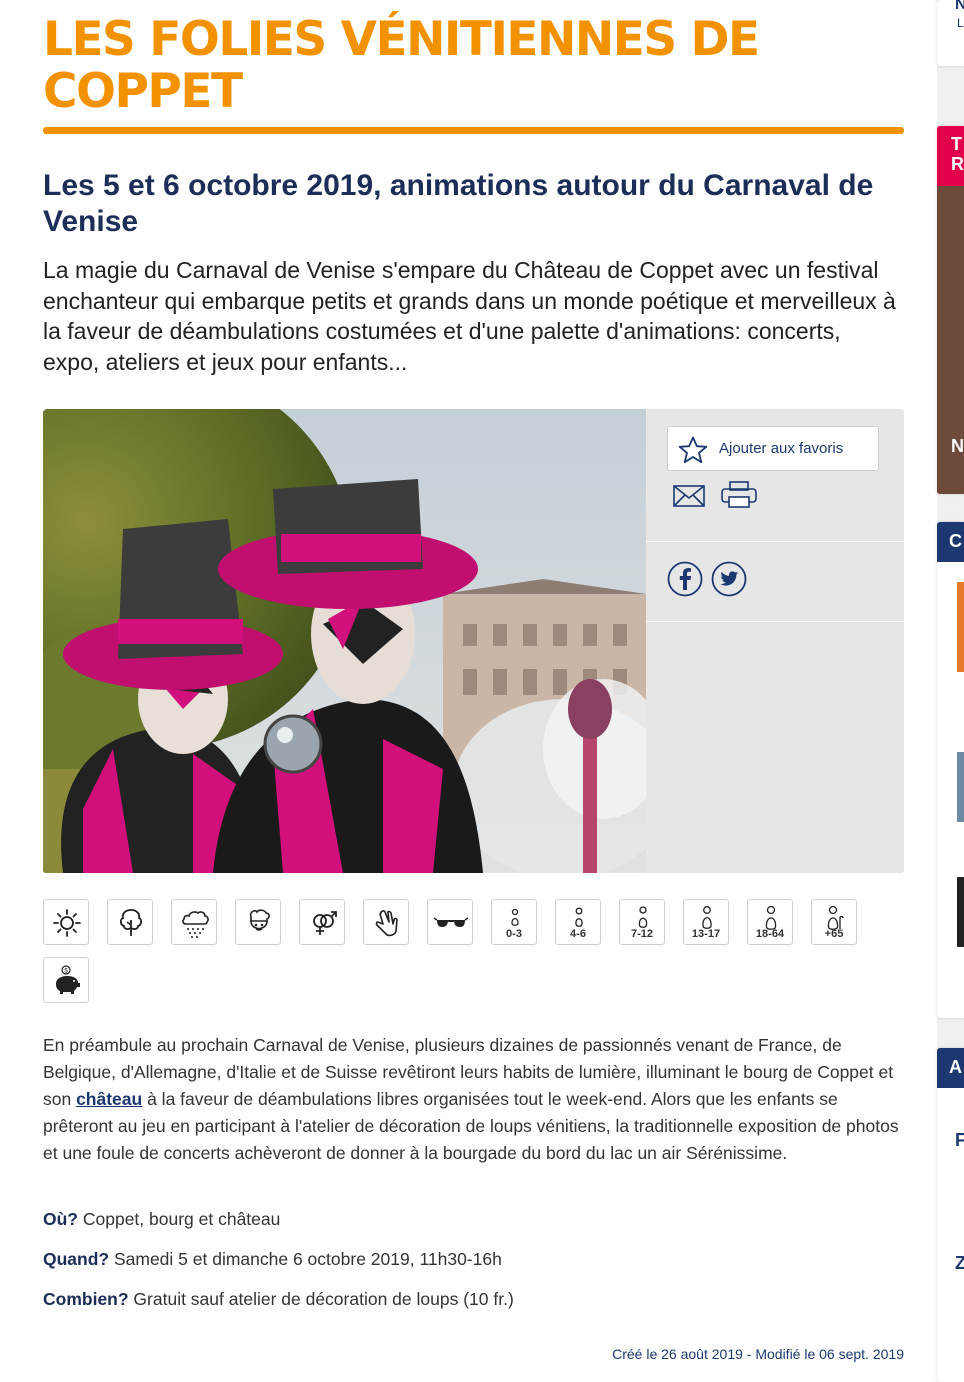 The image size is (964, 1382). What do you see at coordinates (514, 934) in the screenshot?
I see `age-label: 0-3` at bounding box center [514, 934].